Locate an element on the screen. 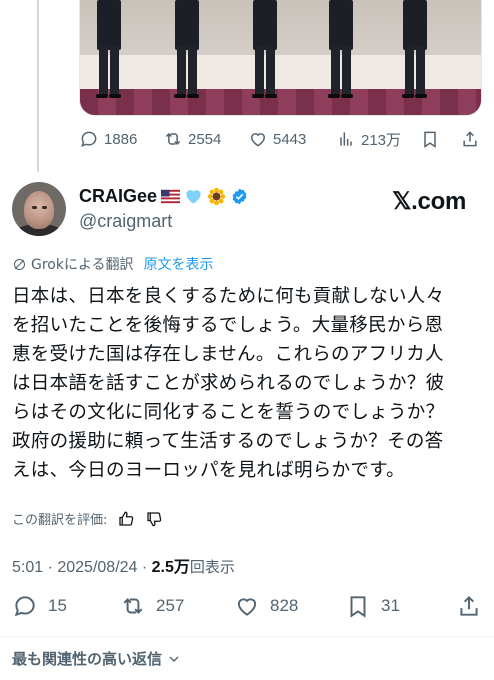  view-count-bold: 2.5万 is located at coordinates (170, 567).